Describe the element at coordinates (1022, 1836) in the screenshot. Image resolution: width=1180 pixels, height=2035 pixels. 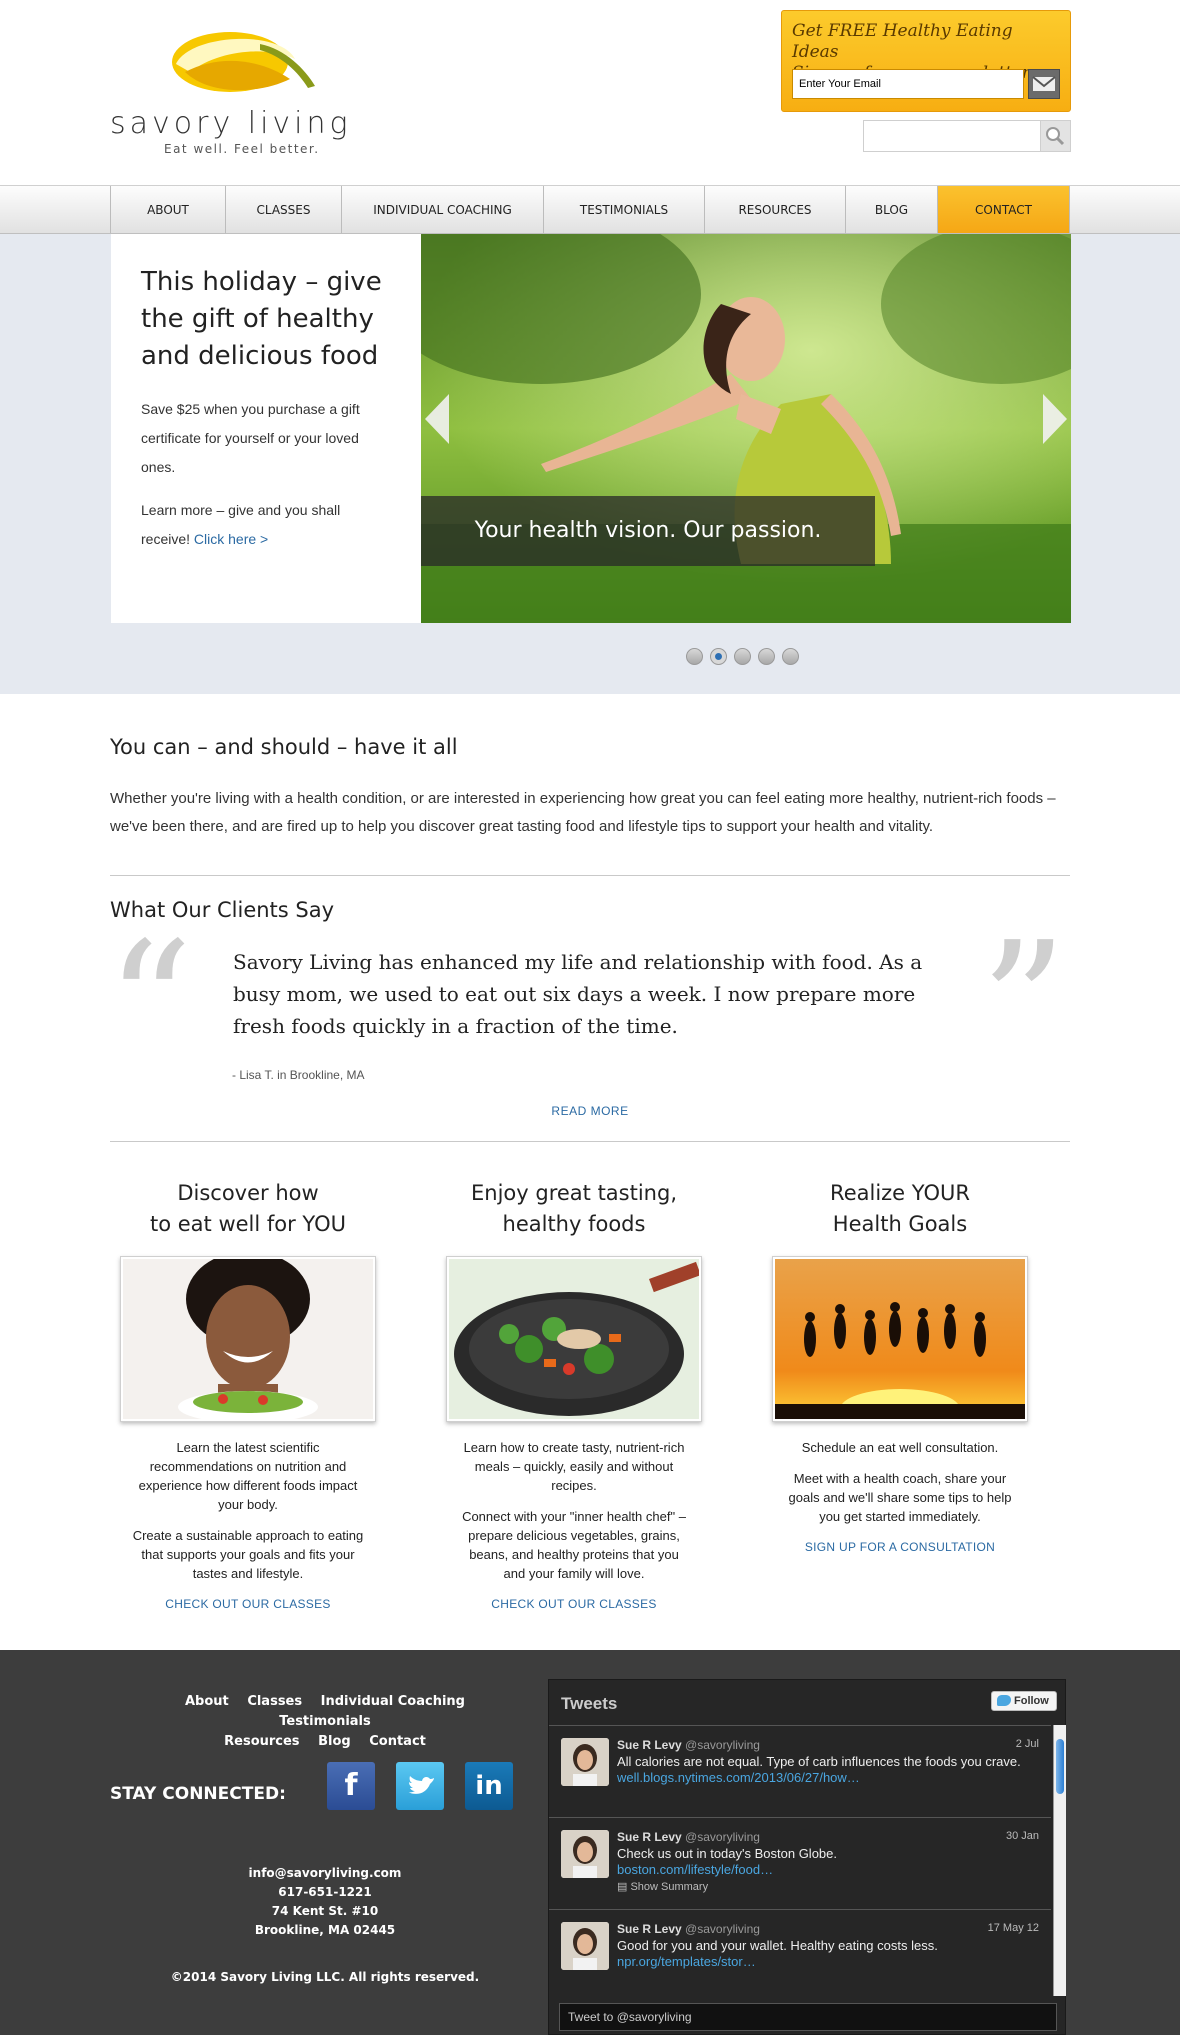
I see `tweet-date: 30 Jan` at that location.